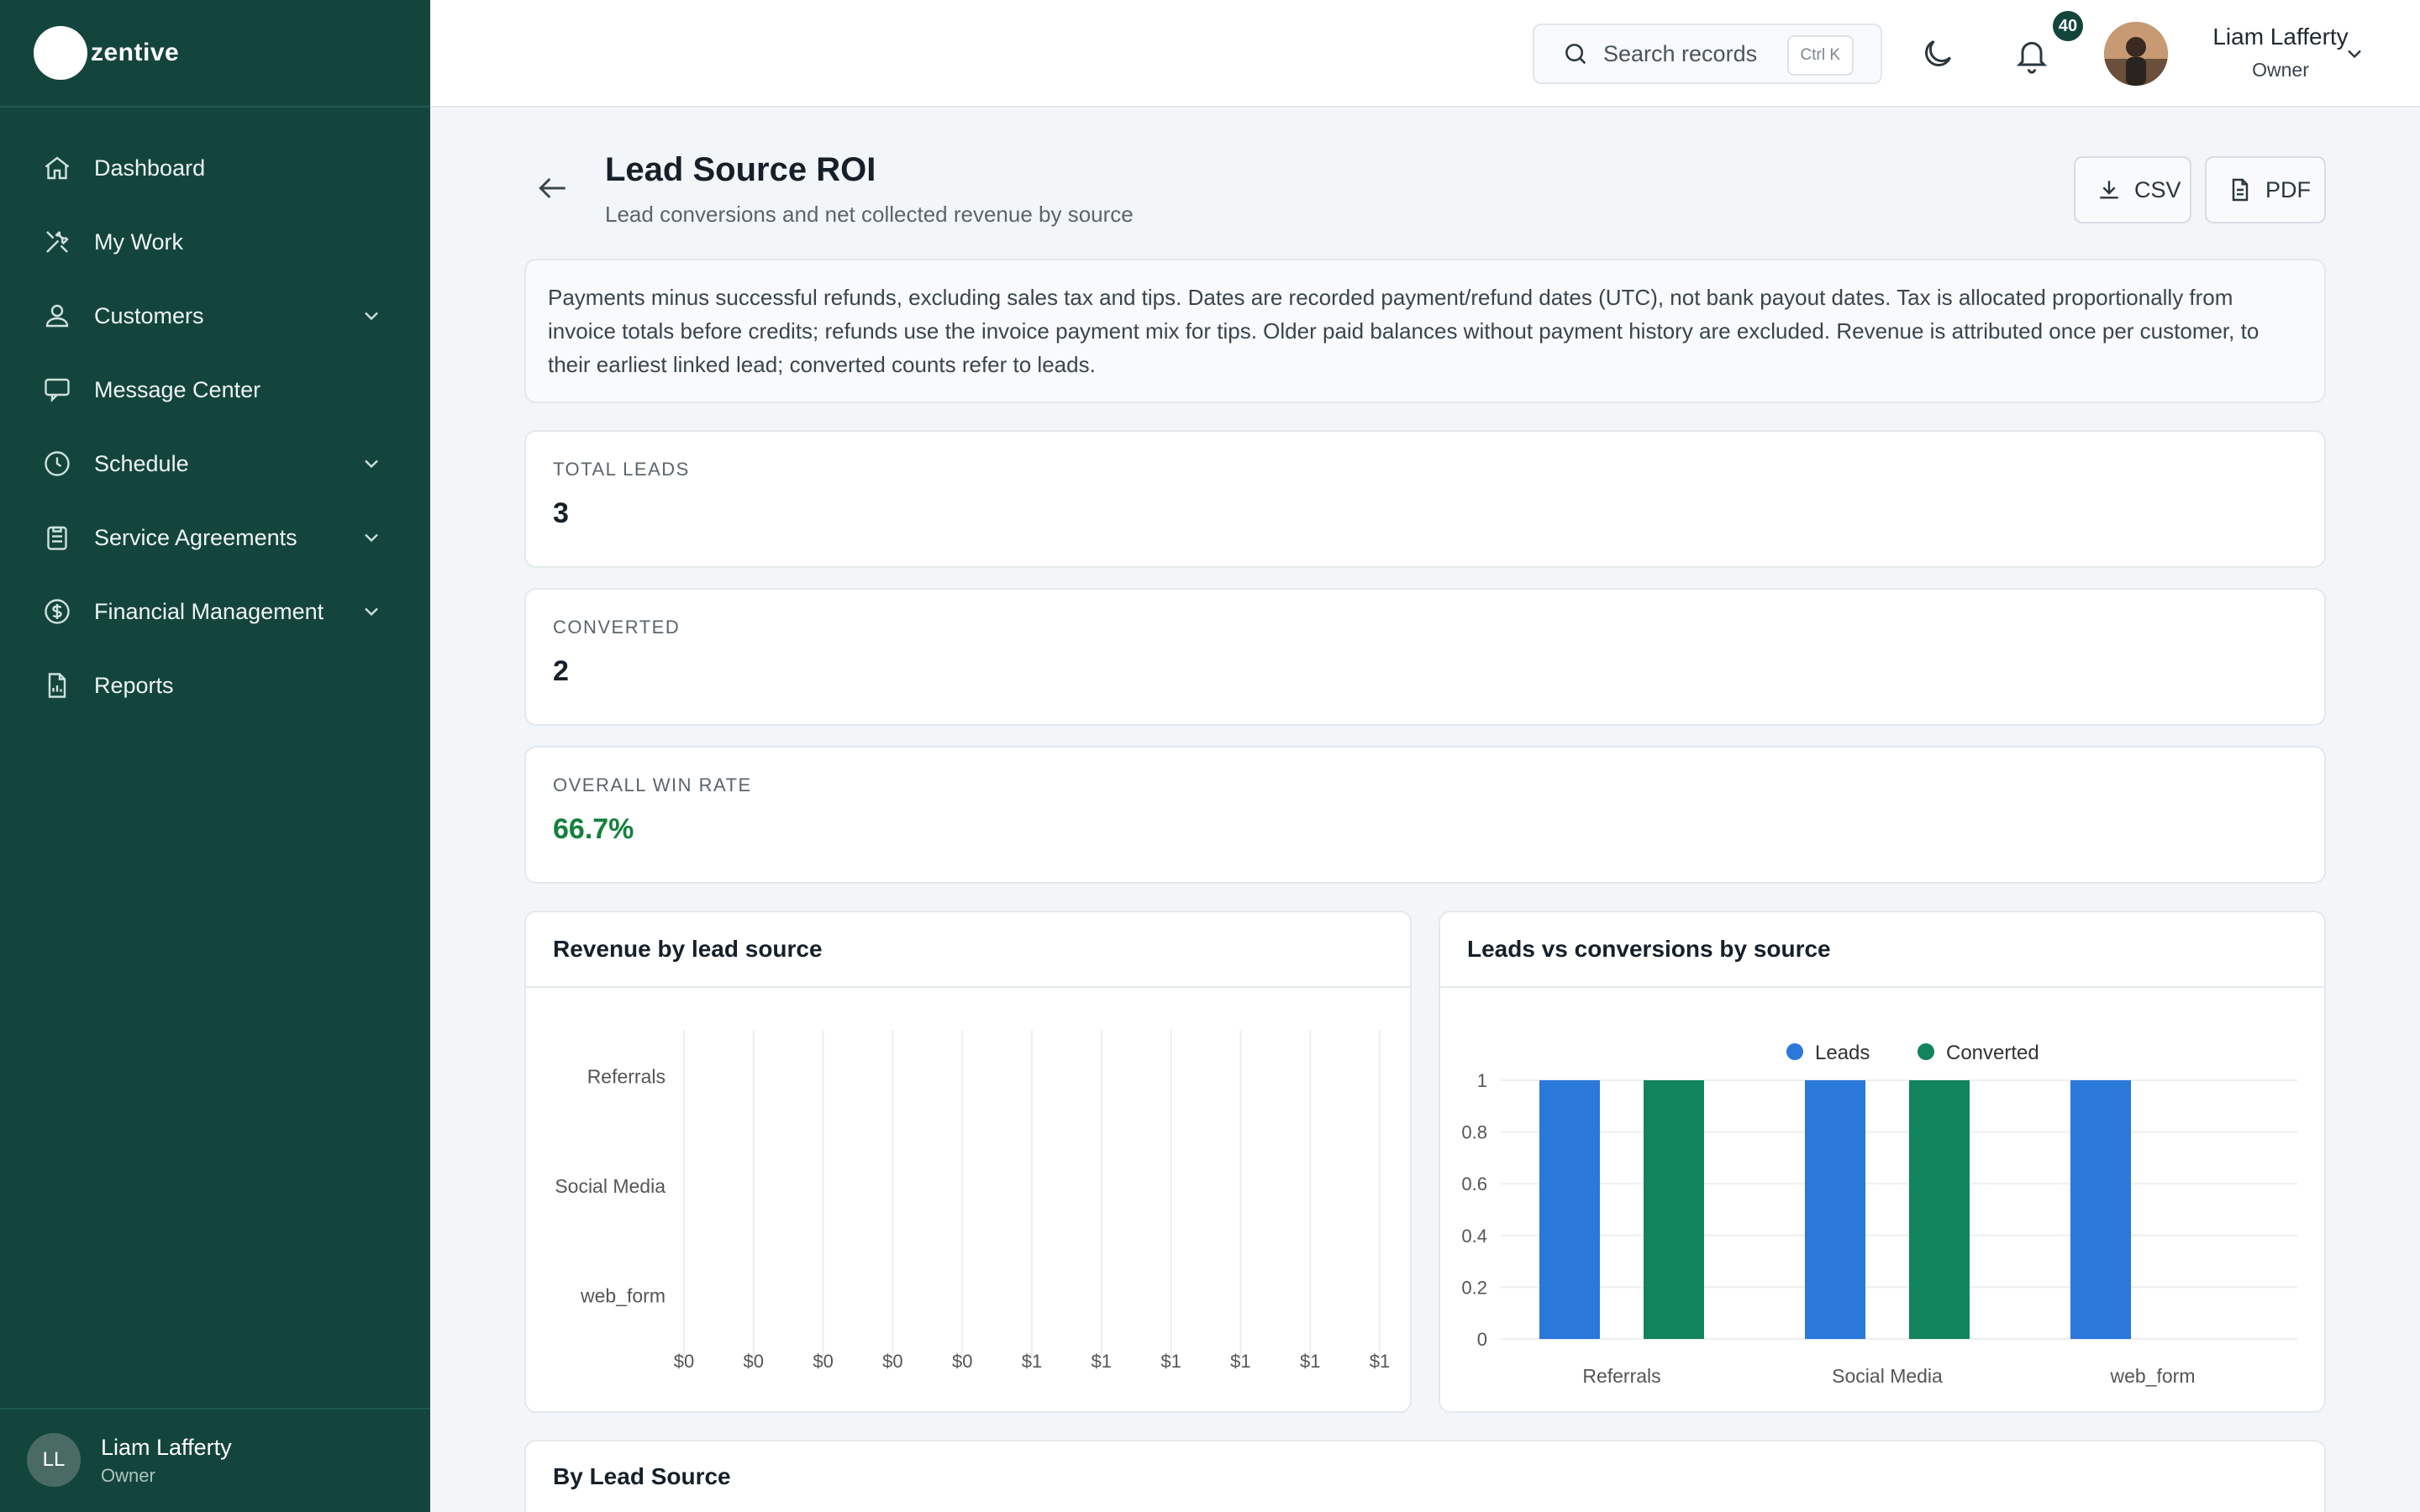  What do you see at coordinates (623, 1296) in the screenshot?
I see `y-category-label: web_form` at bounding box center [623, 1296].